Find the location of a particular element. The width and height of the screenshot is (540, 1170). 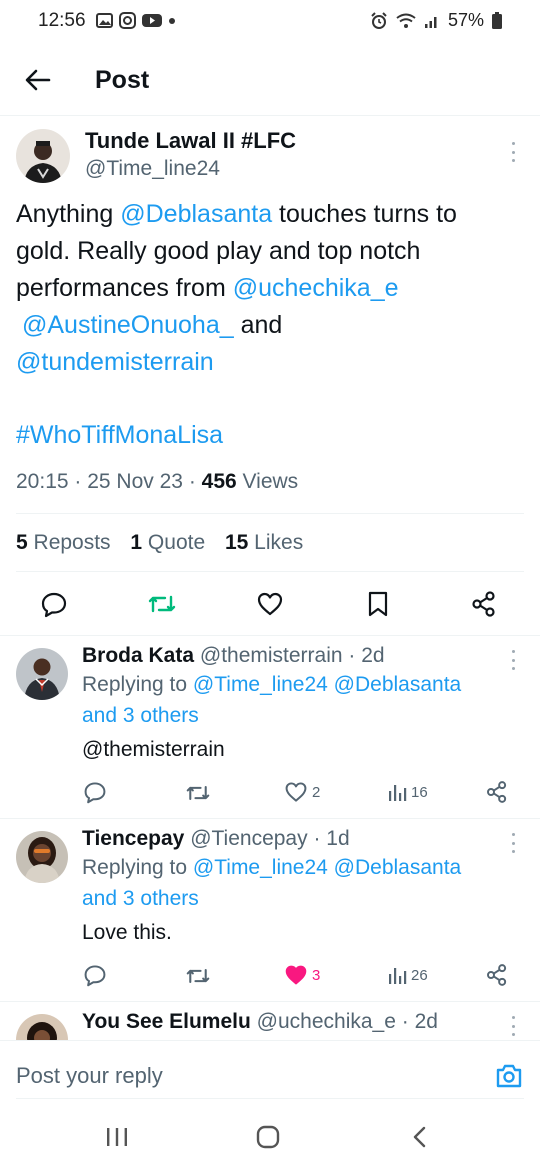

reply-handle: @Tiencepay is located at coordinates (248, 838).